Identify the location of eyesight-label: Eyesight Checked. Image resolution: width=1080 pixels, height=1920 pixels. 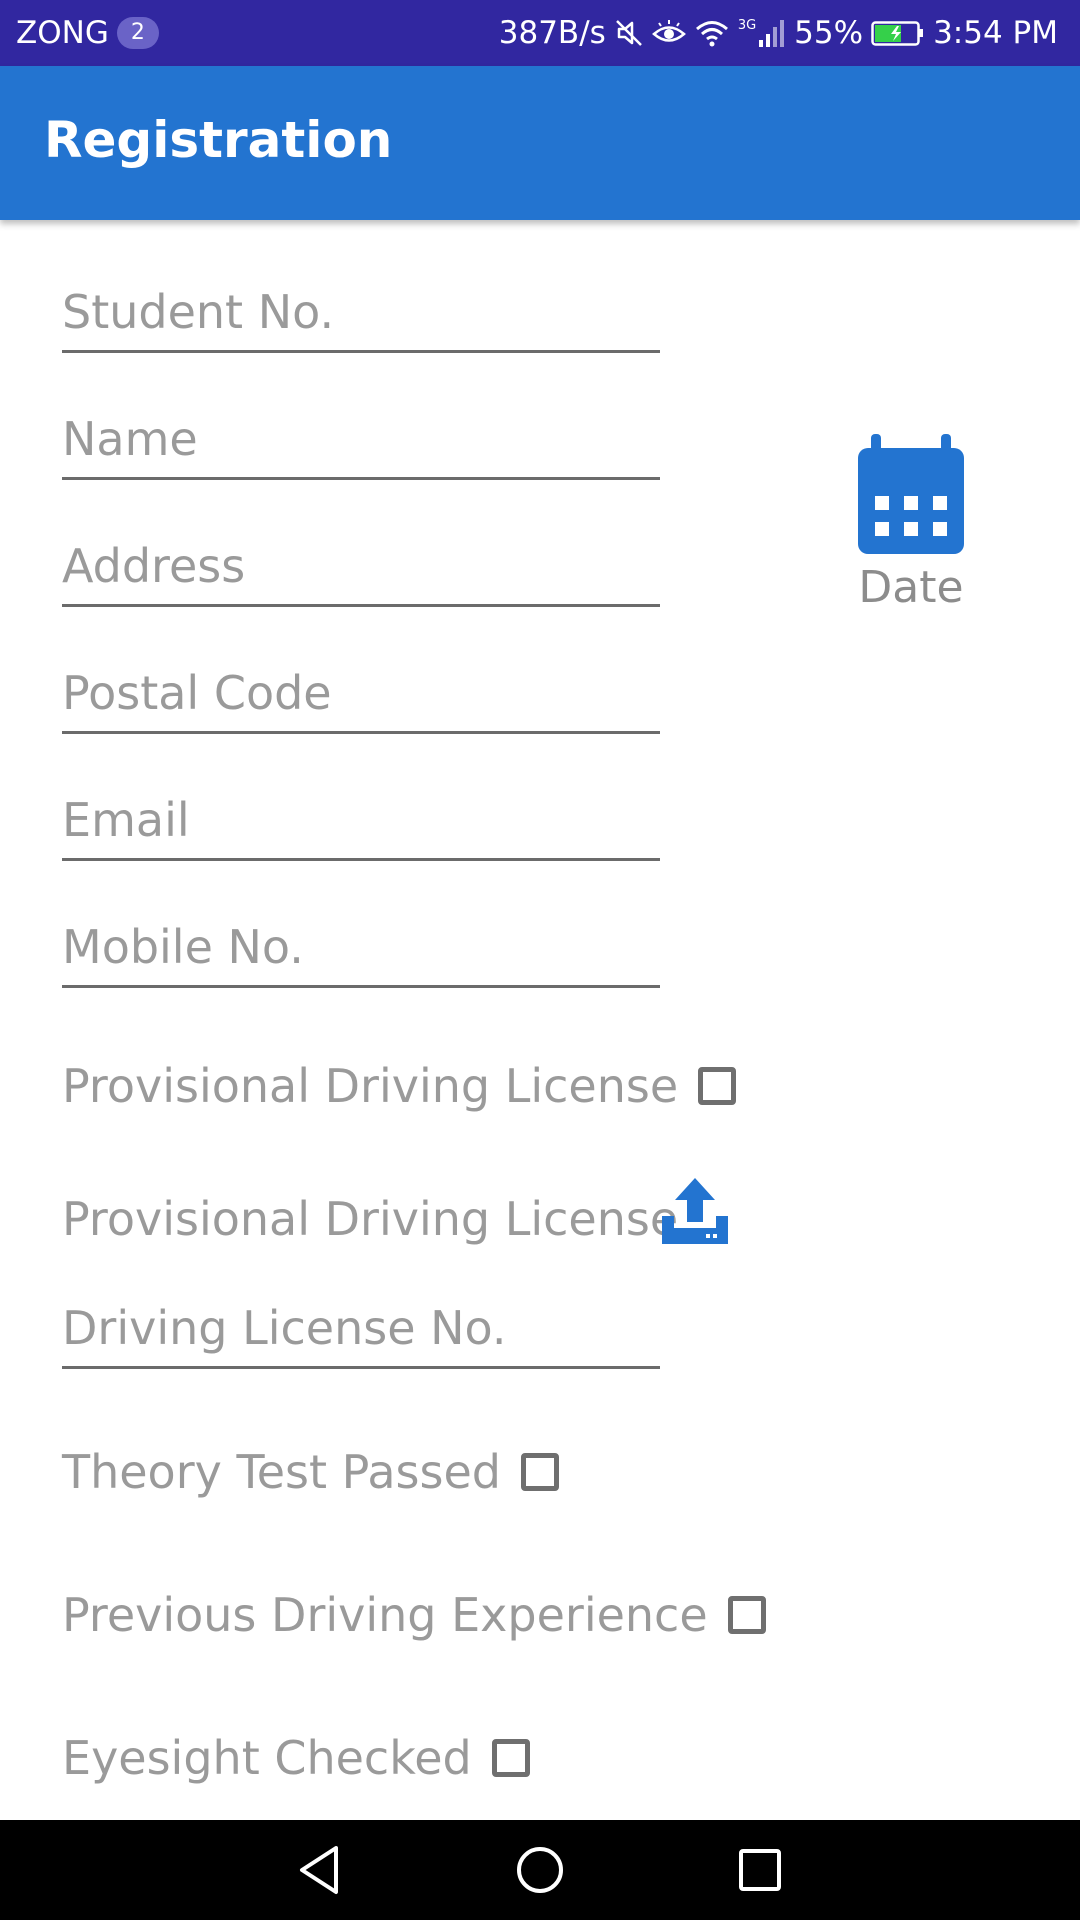
(267, 1758).